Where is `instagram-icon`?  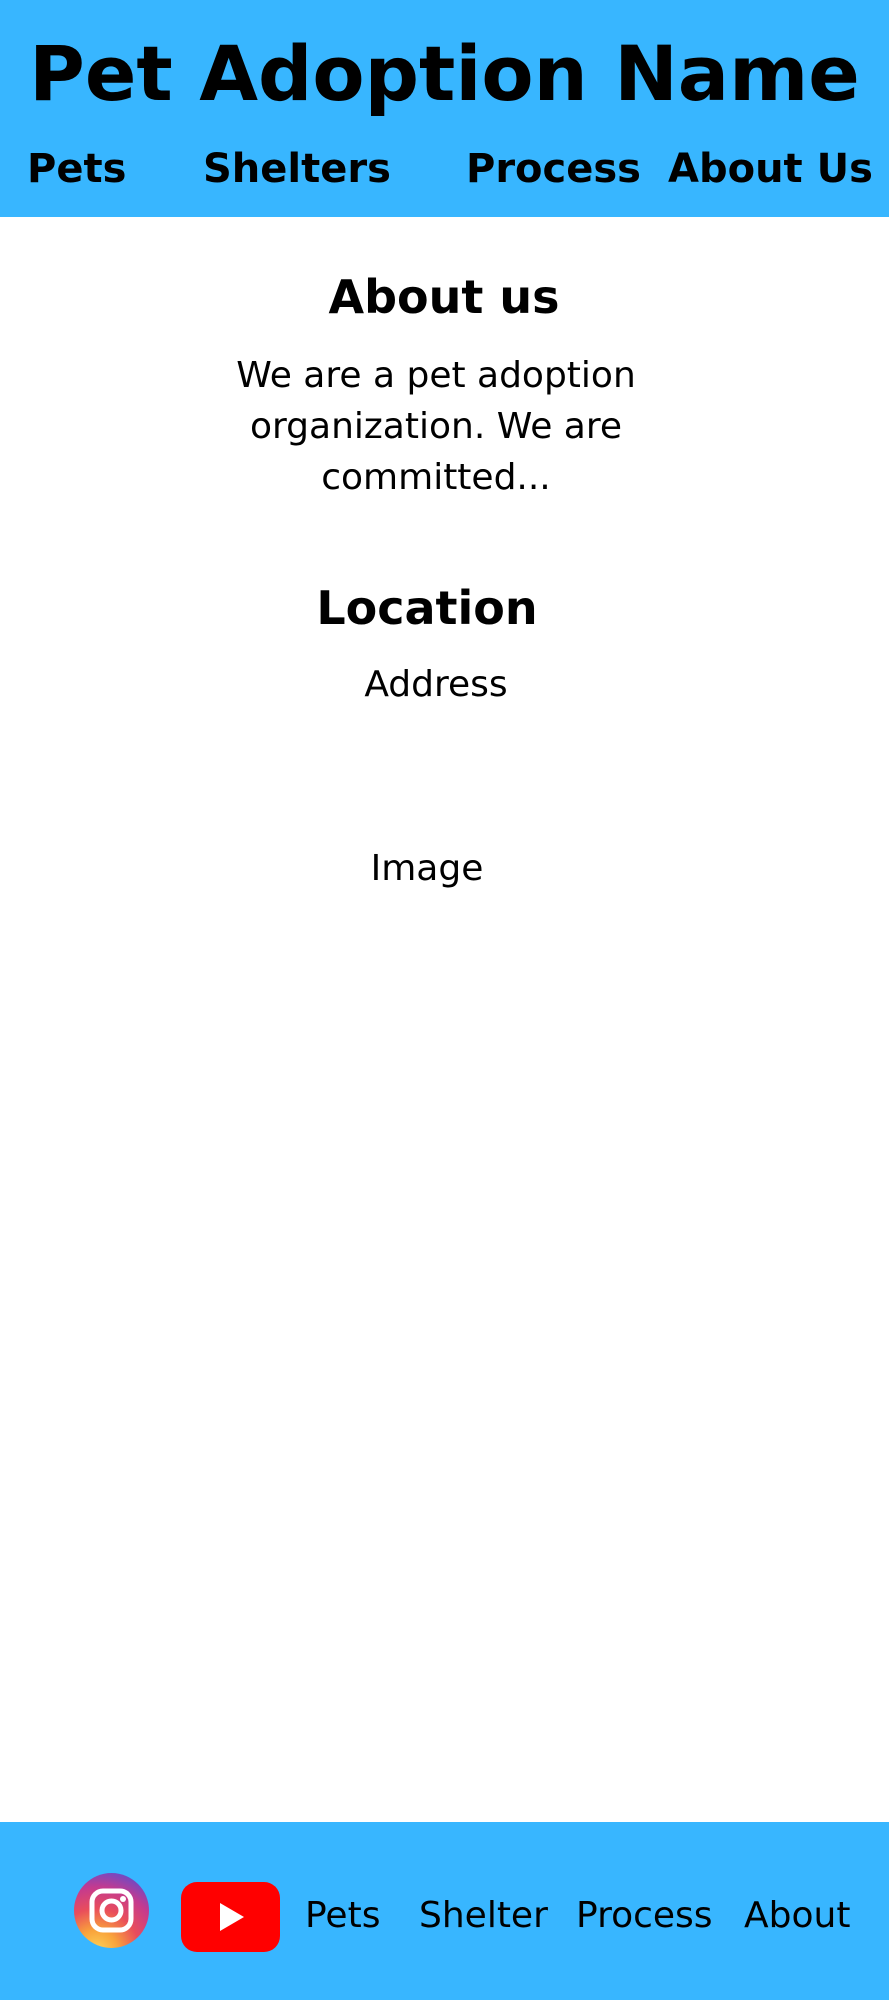
instagram-icon is located at coordinates (111, 1910).